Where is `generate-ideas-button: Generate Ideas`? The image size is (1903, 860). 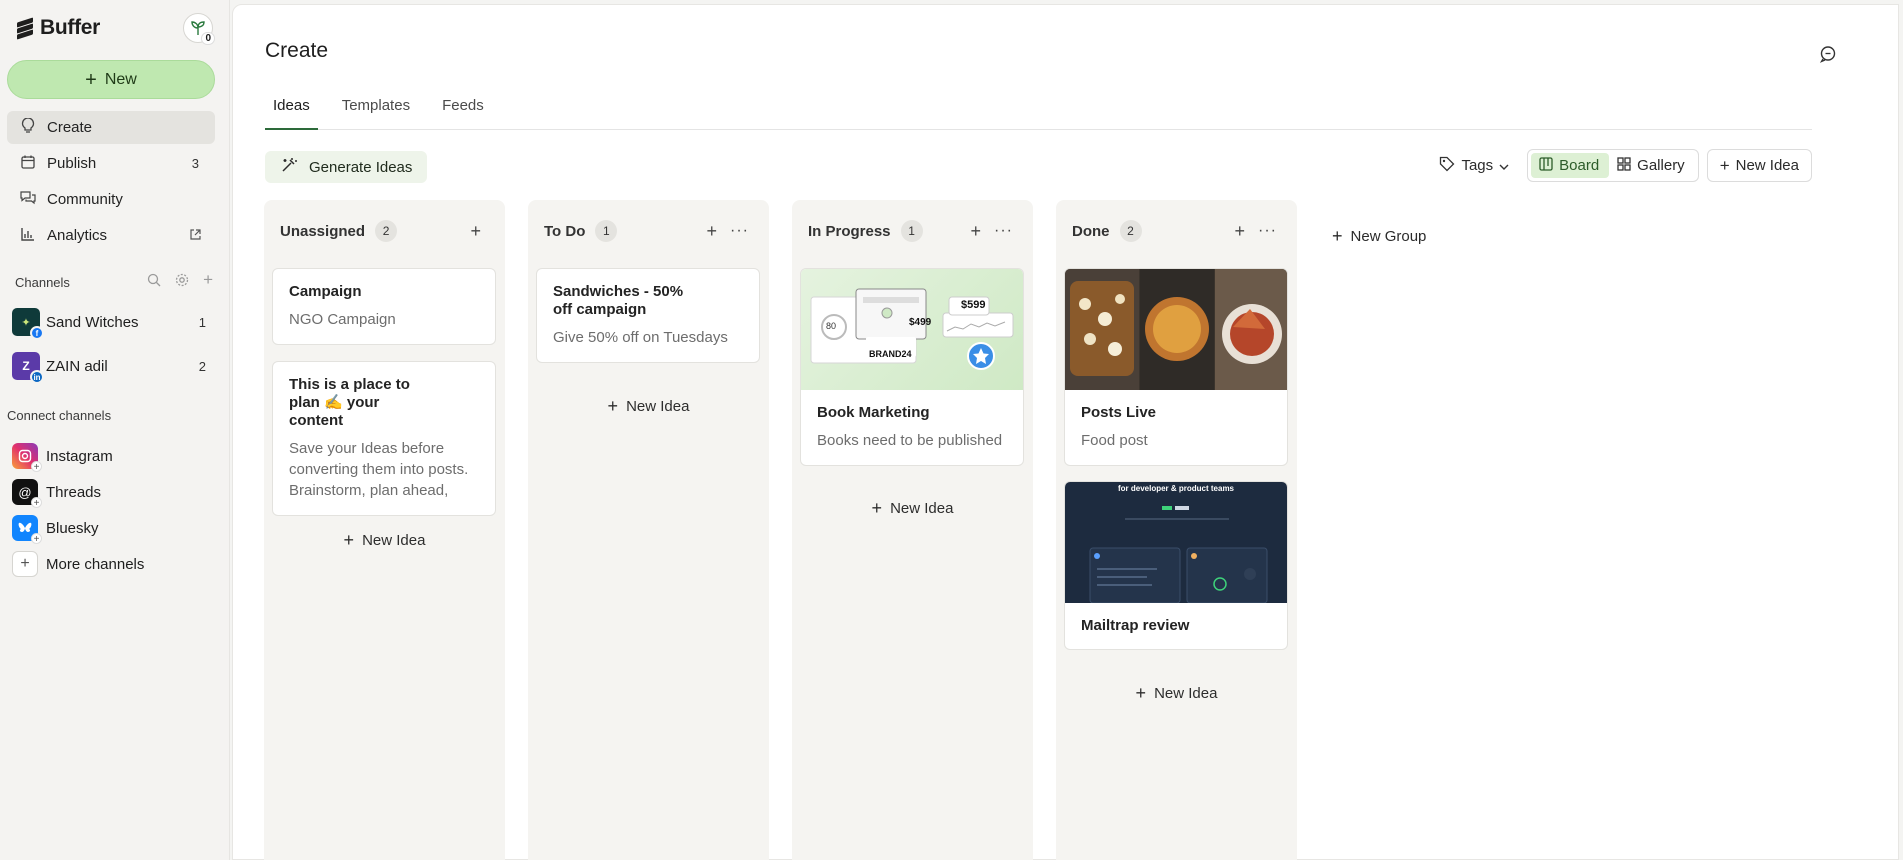 generate-ideas-button: Generate Ideas is located at coordinates (346, 167).